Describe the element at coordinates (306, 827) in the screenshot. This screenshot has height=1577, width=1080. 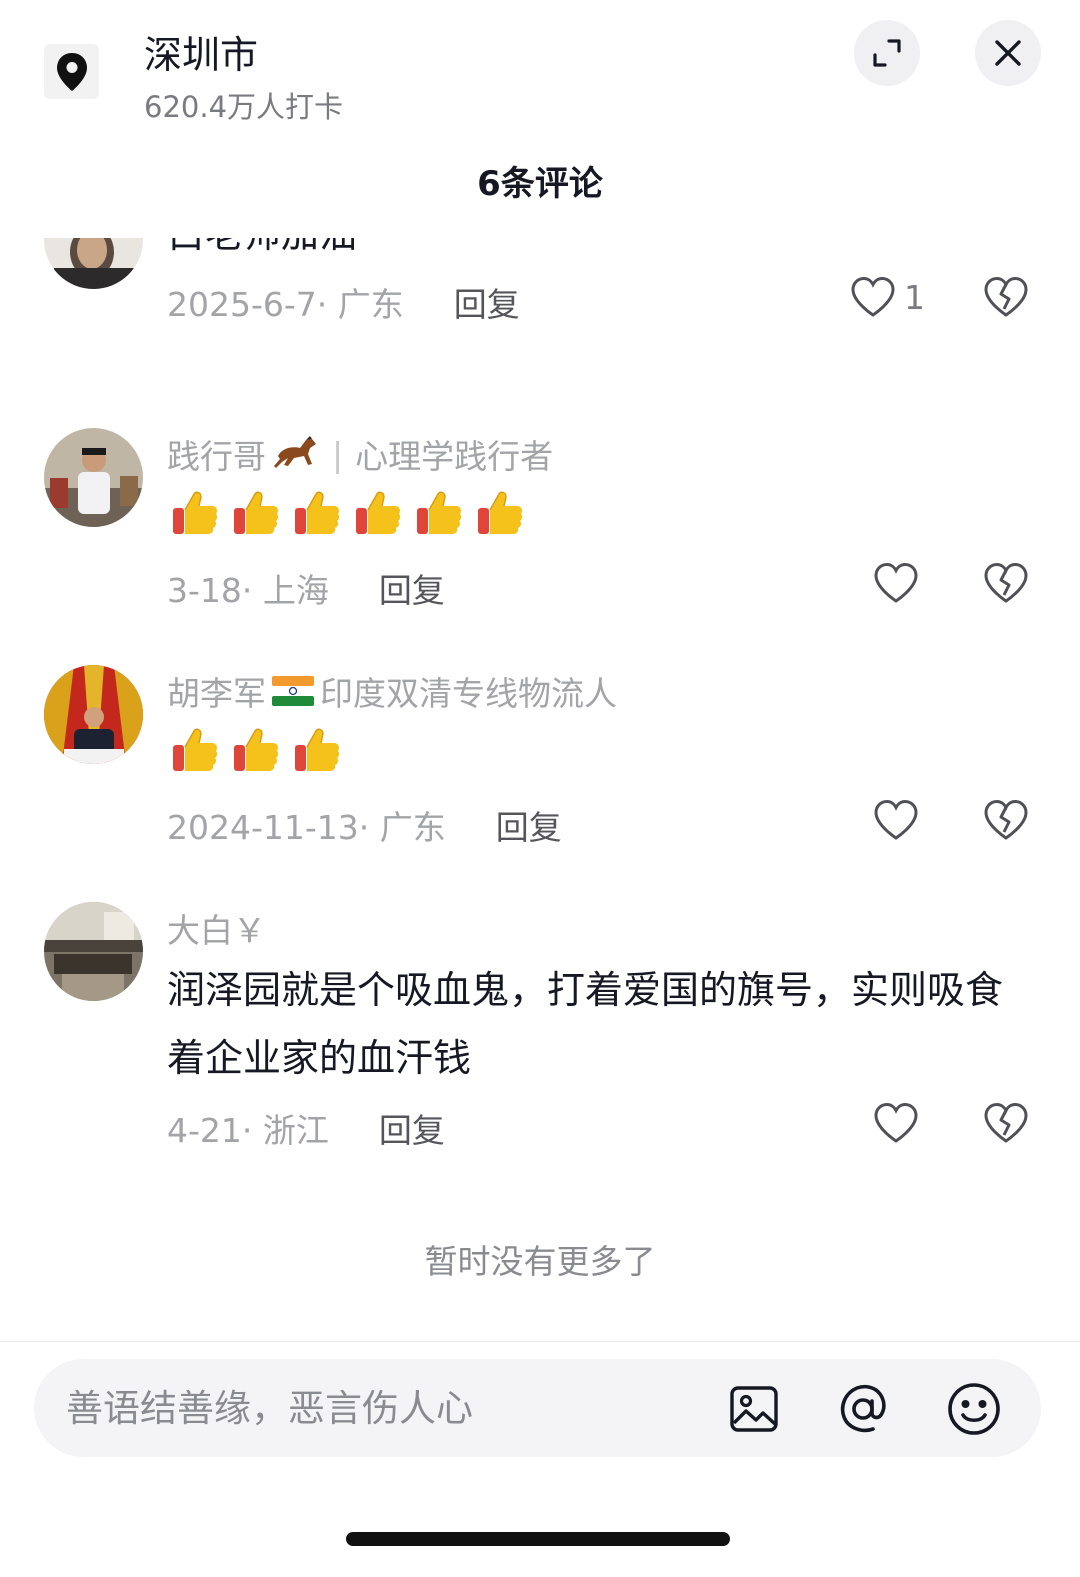
I see `comment-date-region: 2024-11-13· 广东` at that location.